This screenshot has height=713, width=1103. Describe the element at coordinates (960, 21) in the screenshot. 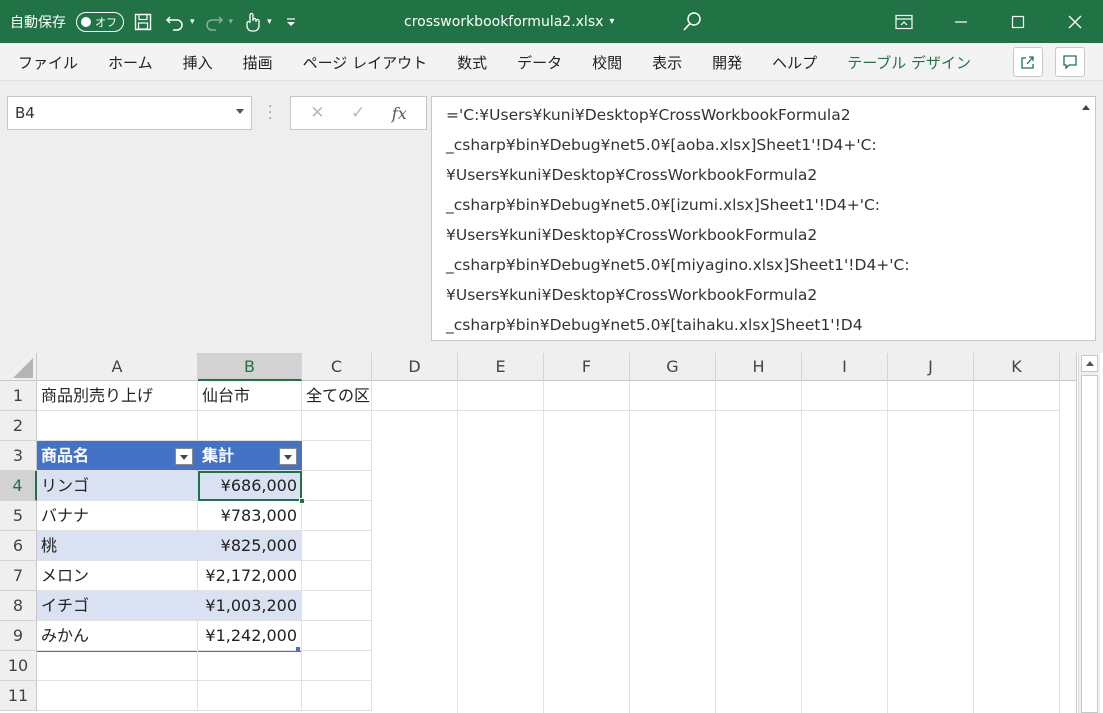

I see `minimize-icon` at that location.